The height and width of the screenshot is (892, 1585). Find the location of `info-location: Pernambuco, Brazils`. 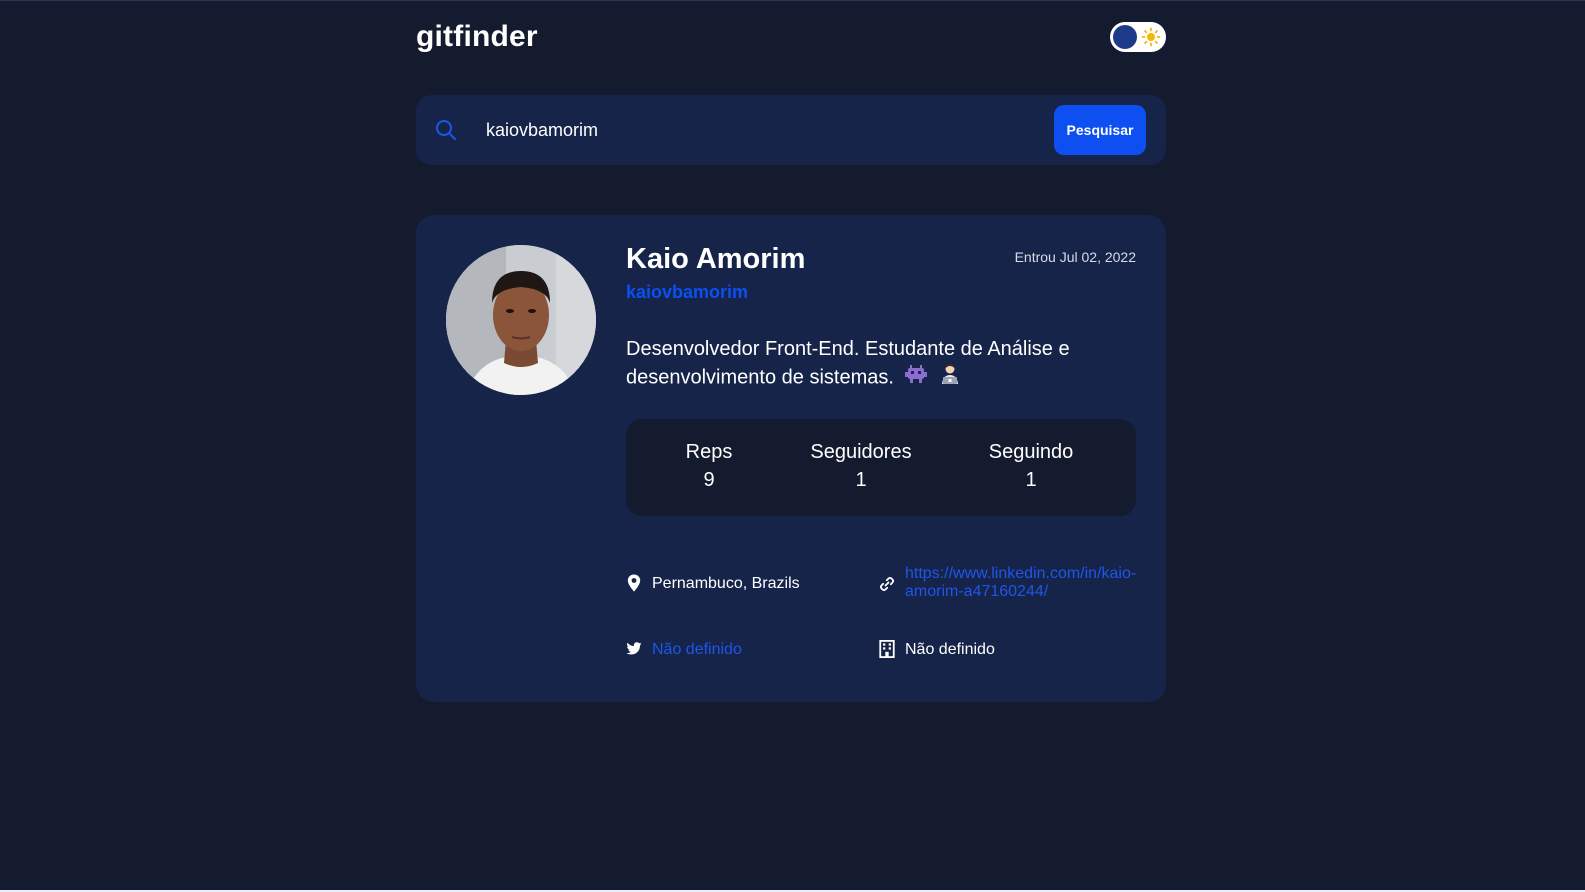

info-location: Pernambuco, Brazils is located at coordinates (746, 584).